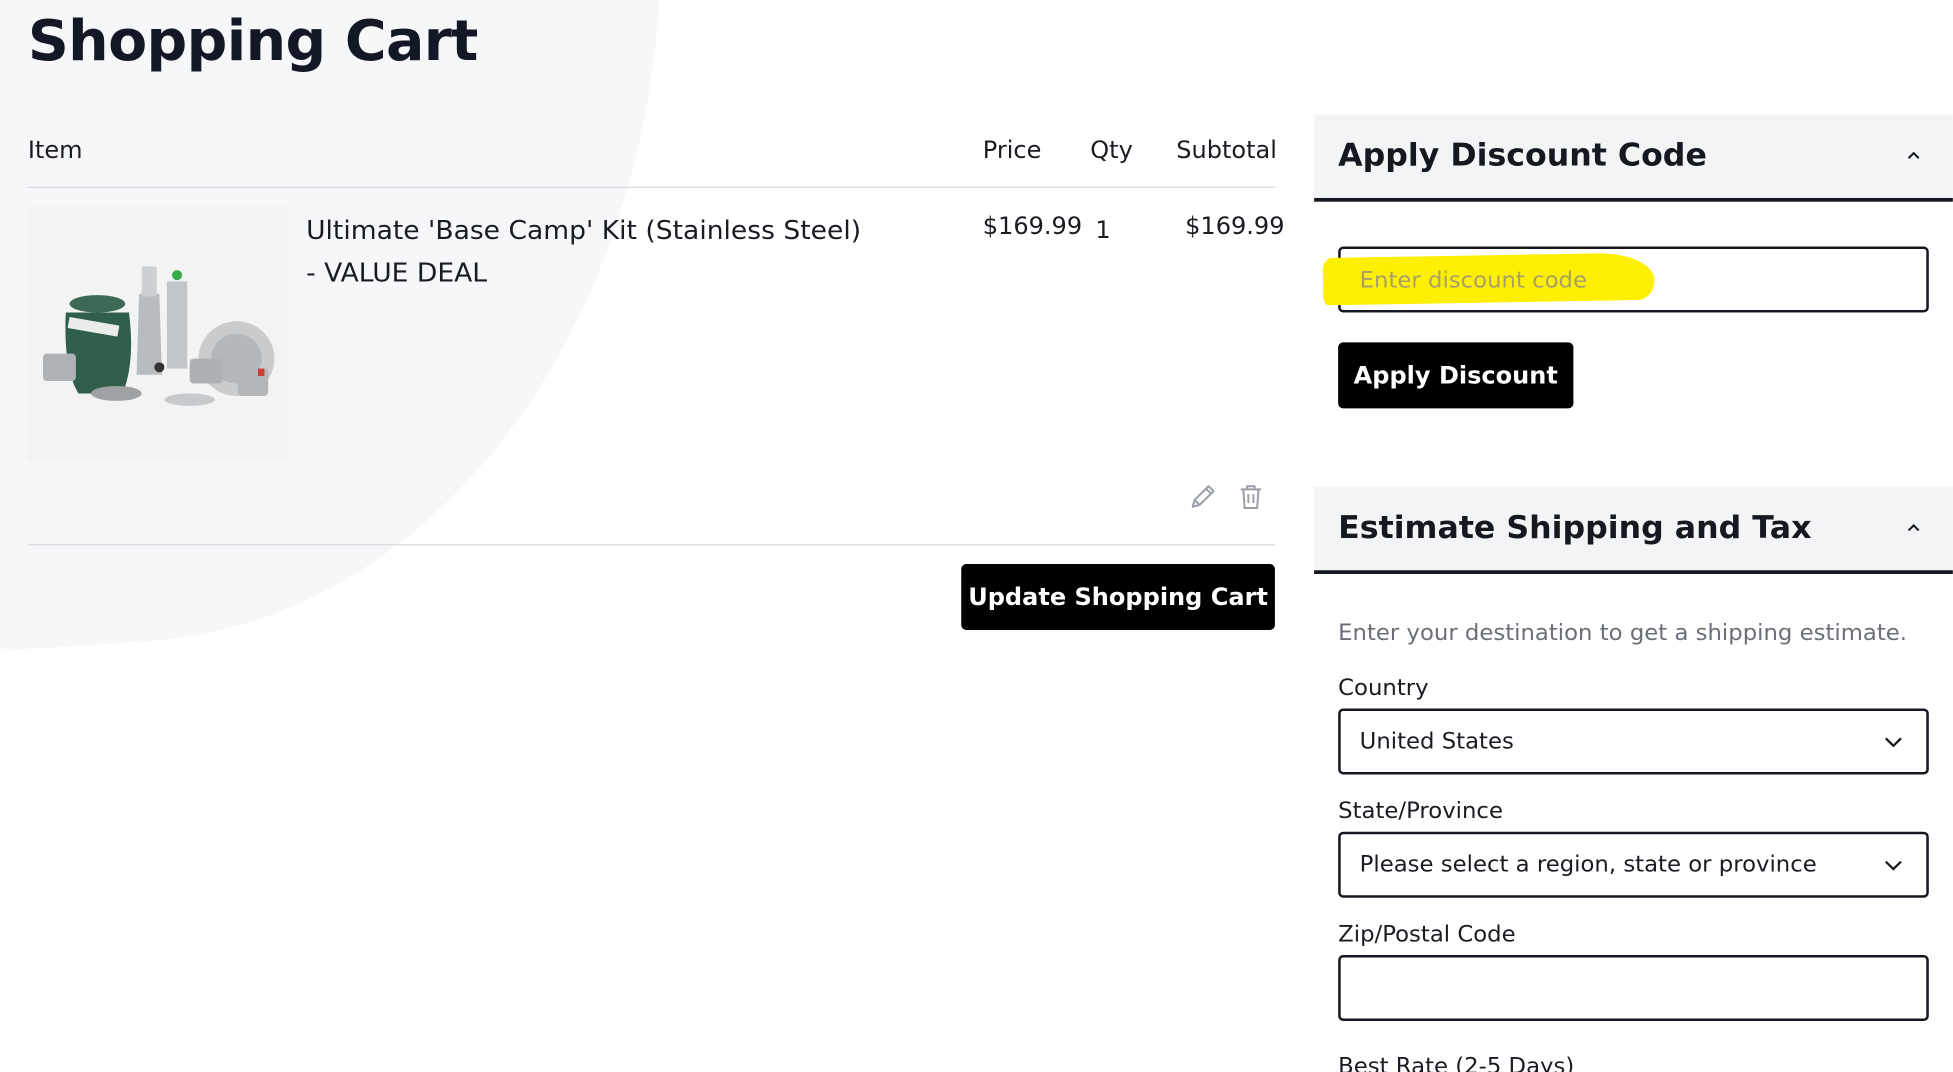 The height and width of the screenshot is (1072, 1953). I want to click on shipping-panel-title: Estimate Shipping and Tax, so click(1575, 527).